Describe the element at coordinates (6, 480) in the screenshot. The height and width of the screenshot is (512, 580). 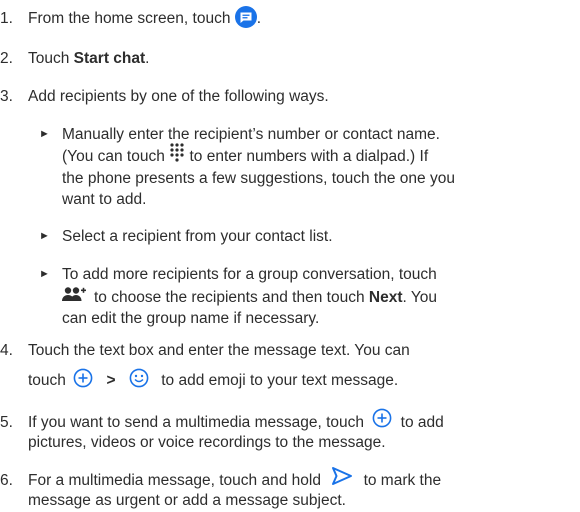
I see `step-number: 6.` at that location.